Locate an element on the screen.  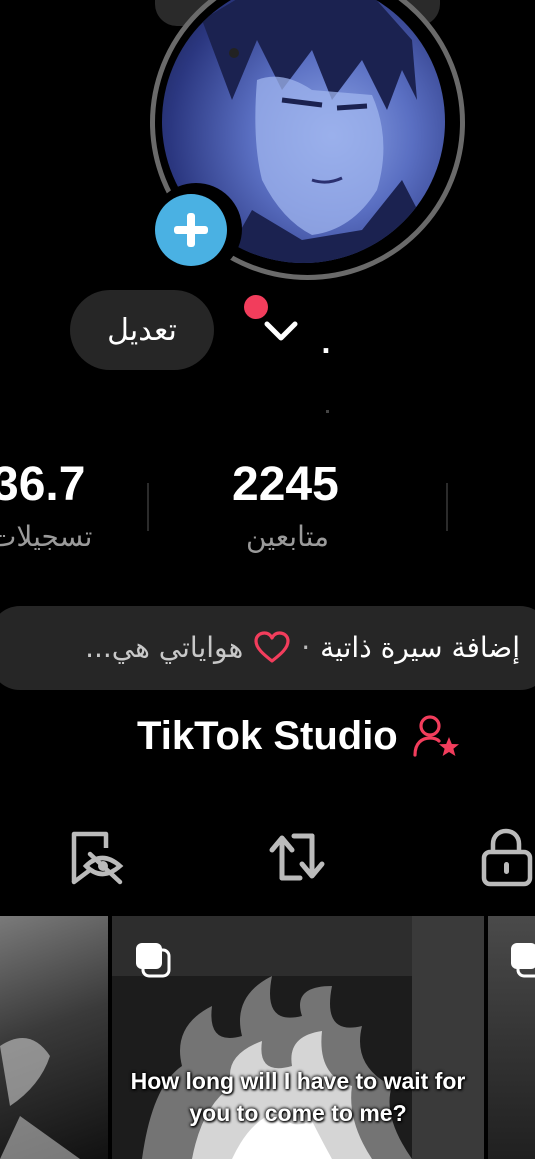
repost-icon is located at coordinates (297, 857).